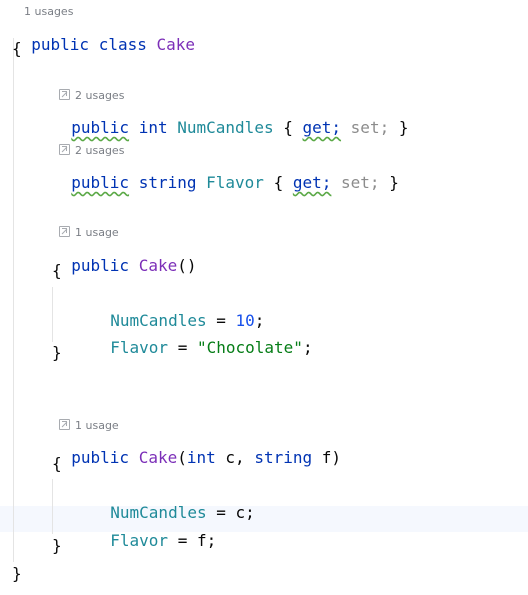 Image resolution: width=528 pixels, height=595 pixels. Describe the element at coordinates (88, 142) in the screenshot. I see `usage-hint-flavor: 2 usages` at that location.